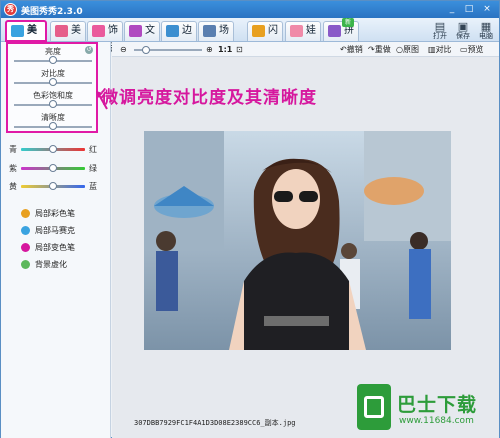 The image size is (500, 438). What do you see at coordinates (26, 37) in the screenshot?
I see `tab-beautify: 美化` at bounding box center [26, 37].